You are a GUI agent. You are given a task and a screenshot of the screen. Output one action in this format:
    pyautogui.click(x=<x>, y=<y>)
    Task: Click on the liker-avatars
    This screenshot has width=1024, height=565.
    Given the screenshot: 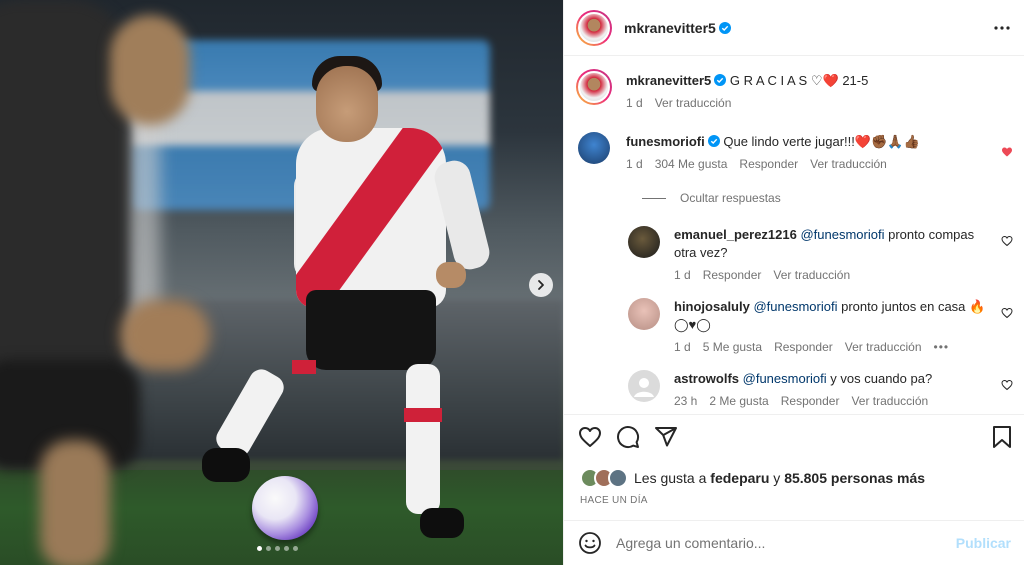 What is the action you would take?
    pyautogui.click(x=604, y=478)
    